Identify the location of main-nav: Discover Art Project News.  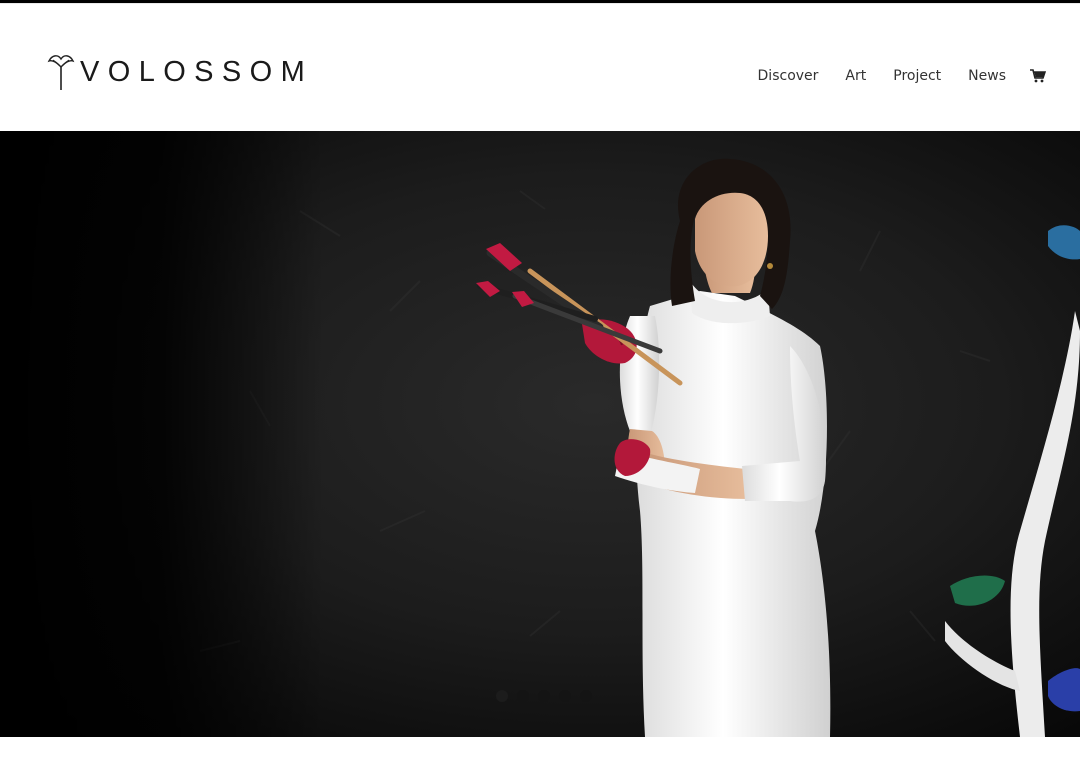
(902, 76).